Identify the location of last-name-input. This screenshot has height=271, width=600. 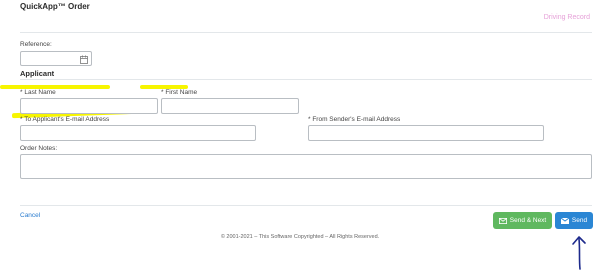
(89, 106).